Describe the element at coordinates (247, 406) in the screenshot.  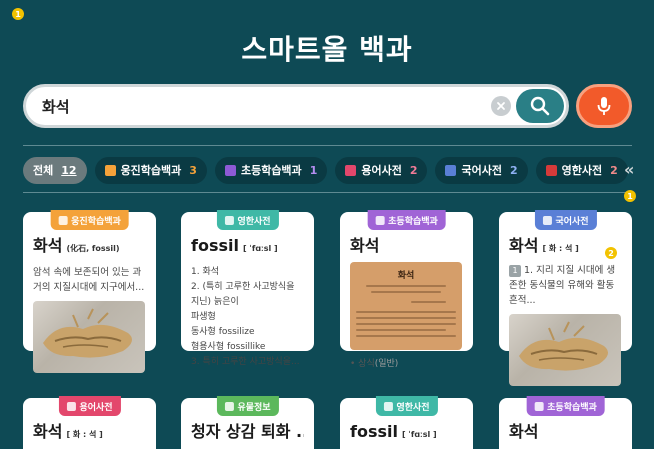
I see `card-category-tag: 유물정보` at that location.